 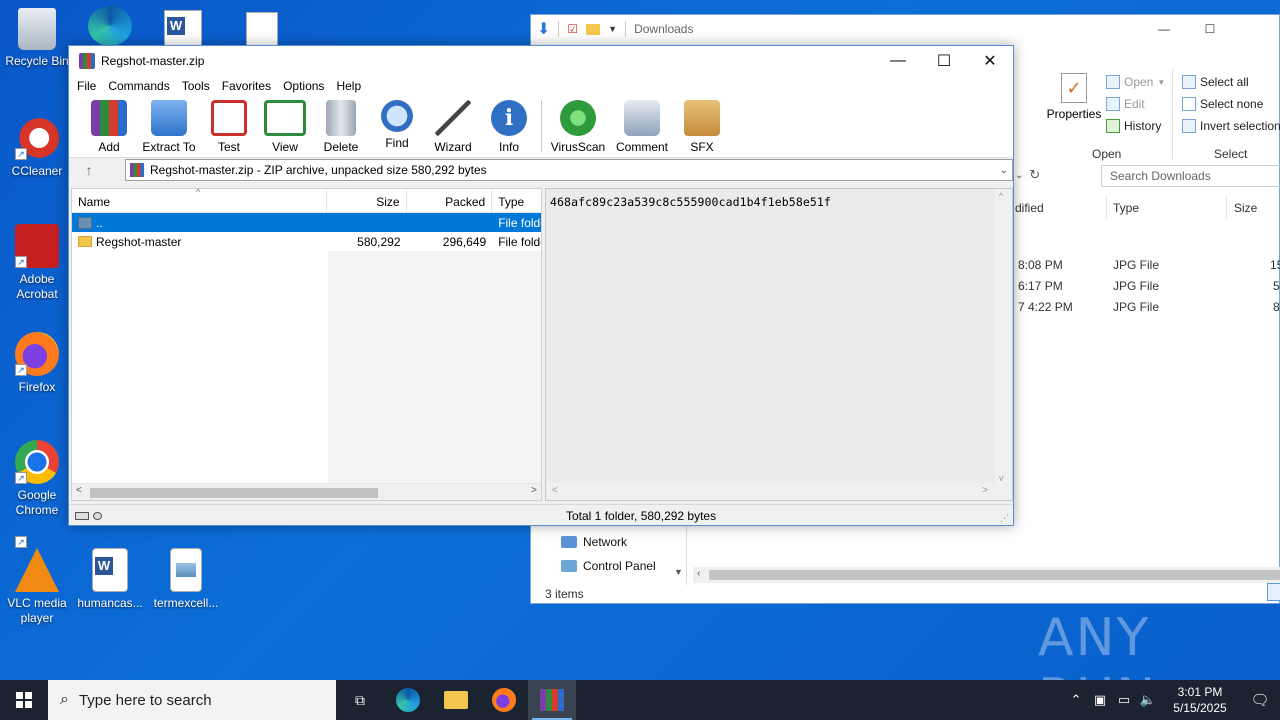 I want to click on toolbar-delete-button: Delete, so click(x=341, y=127).